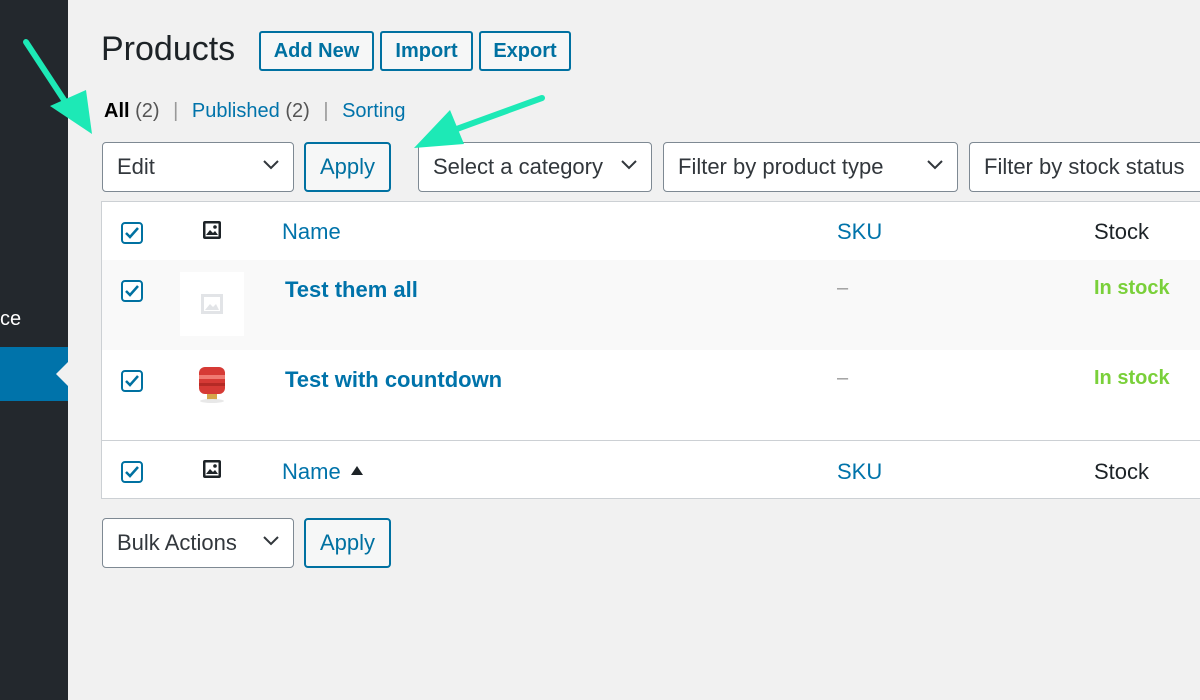 The height and width of the screenshot is (700, 1200). I want to click on sidebar-active-pointer, so click(62, 374).